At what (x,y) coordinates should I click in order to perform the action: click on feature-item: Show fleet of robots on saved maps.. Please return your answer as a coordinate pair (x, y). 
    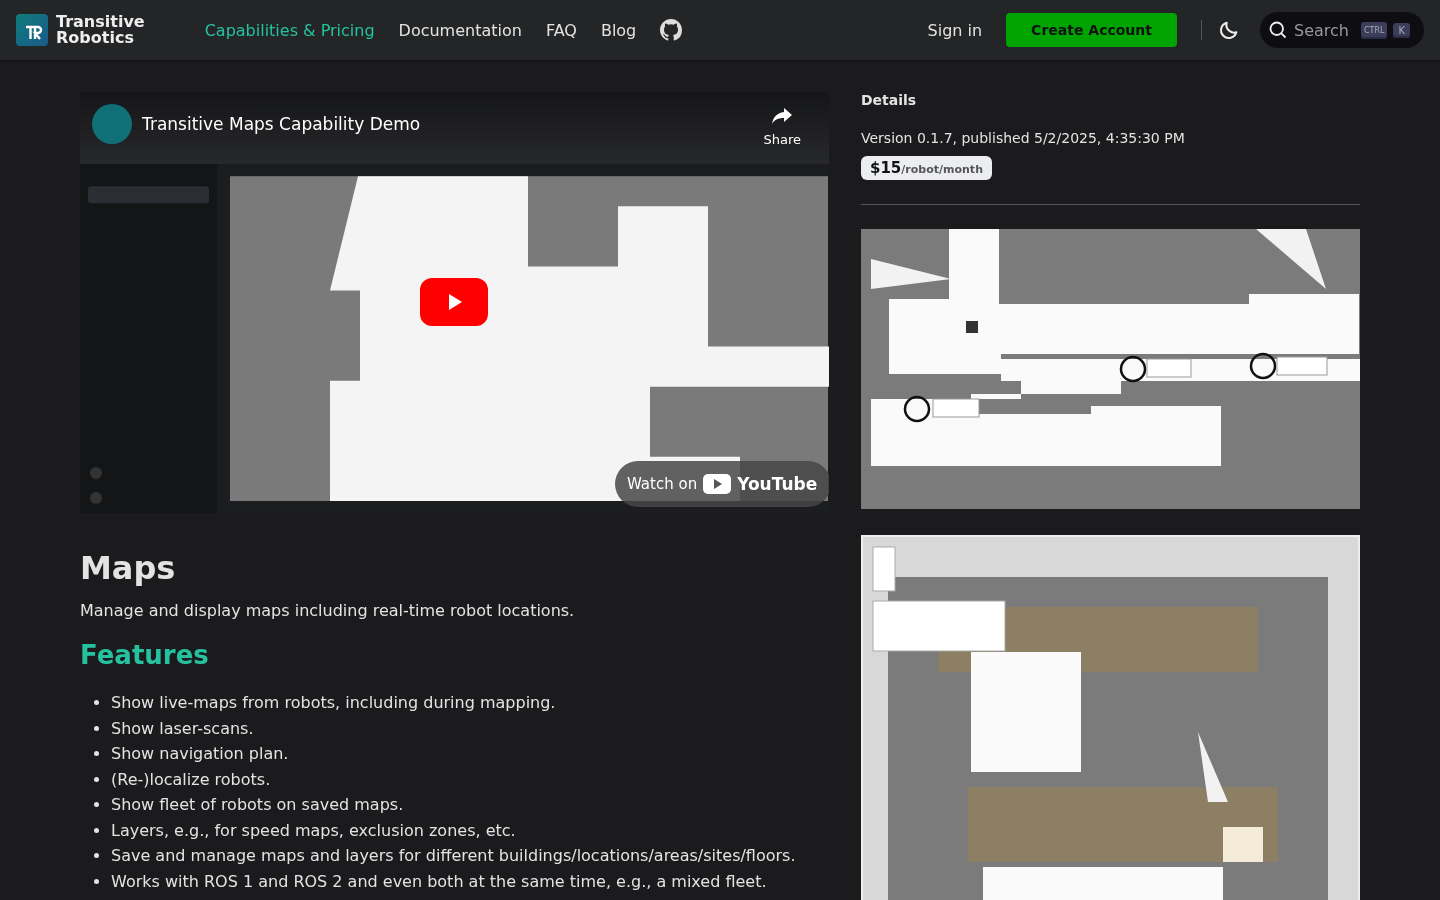
    Looking at the image, I should click on (257, 805).